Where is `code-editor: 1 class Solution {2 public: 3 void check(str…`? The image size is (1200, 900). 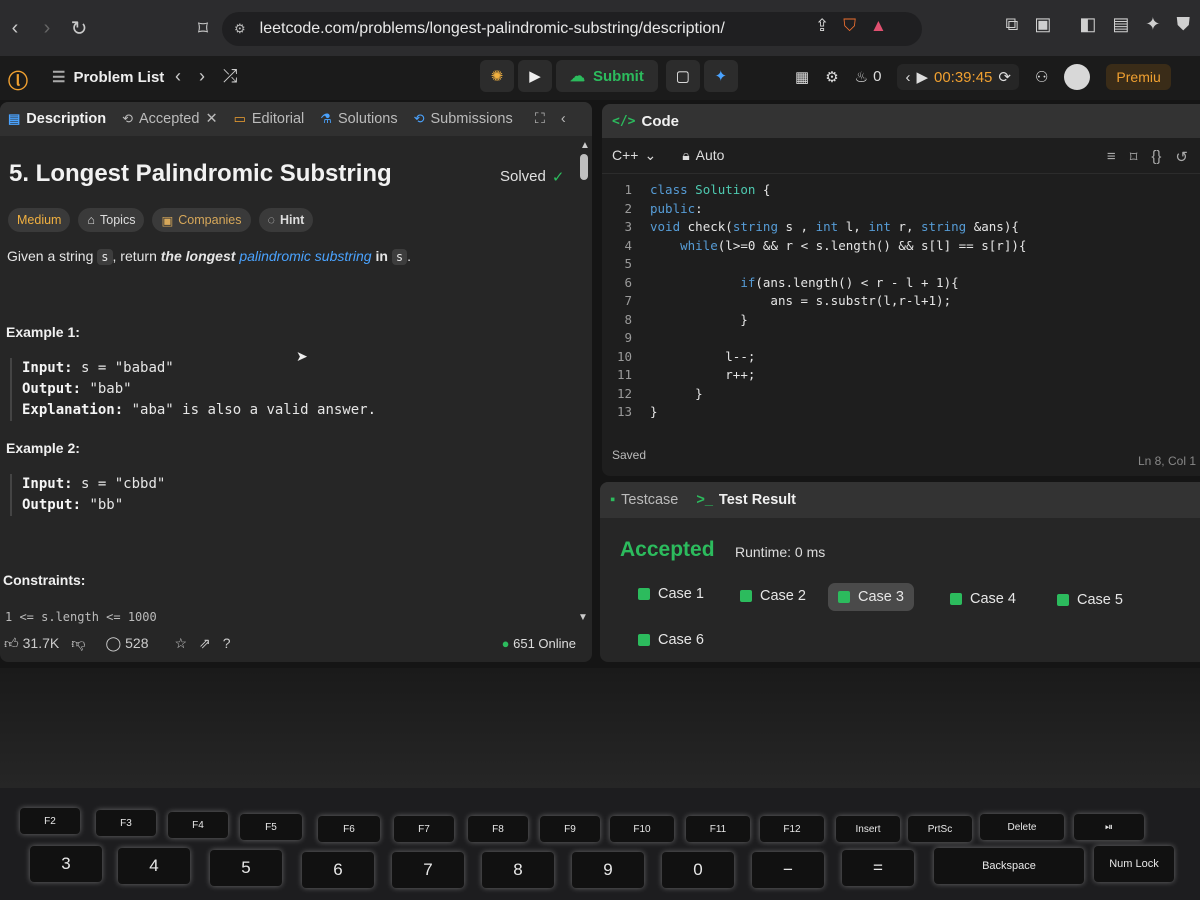
code-editor: 1 class Solution {2 public: 3 void check(str… is located at coordinates (901, 302).